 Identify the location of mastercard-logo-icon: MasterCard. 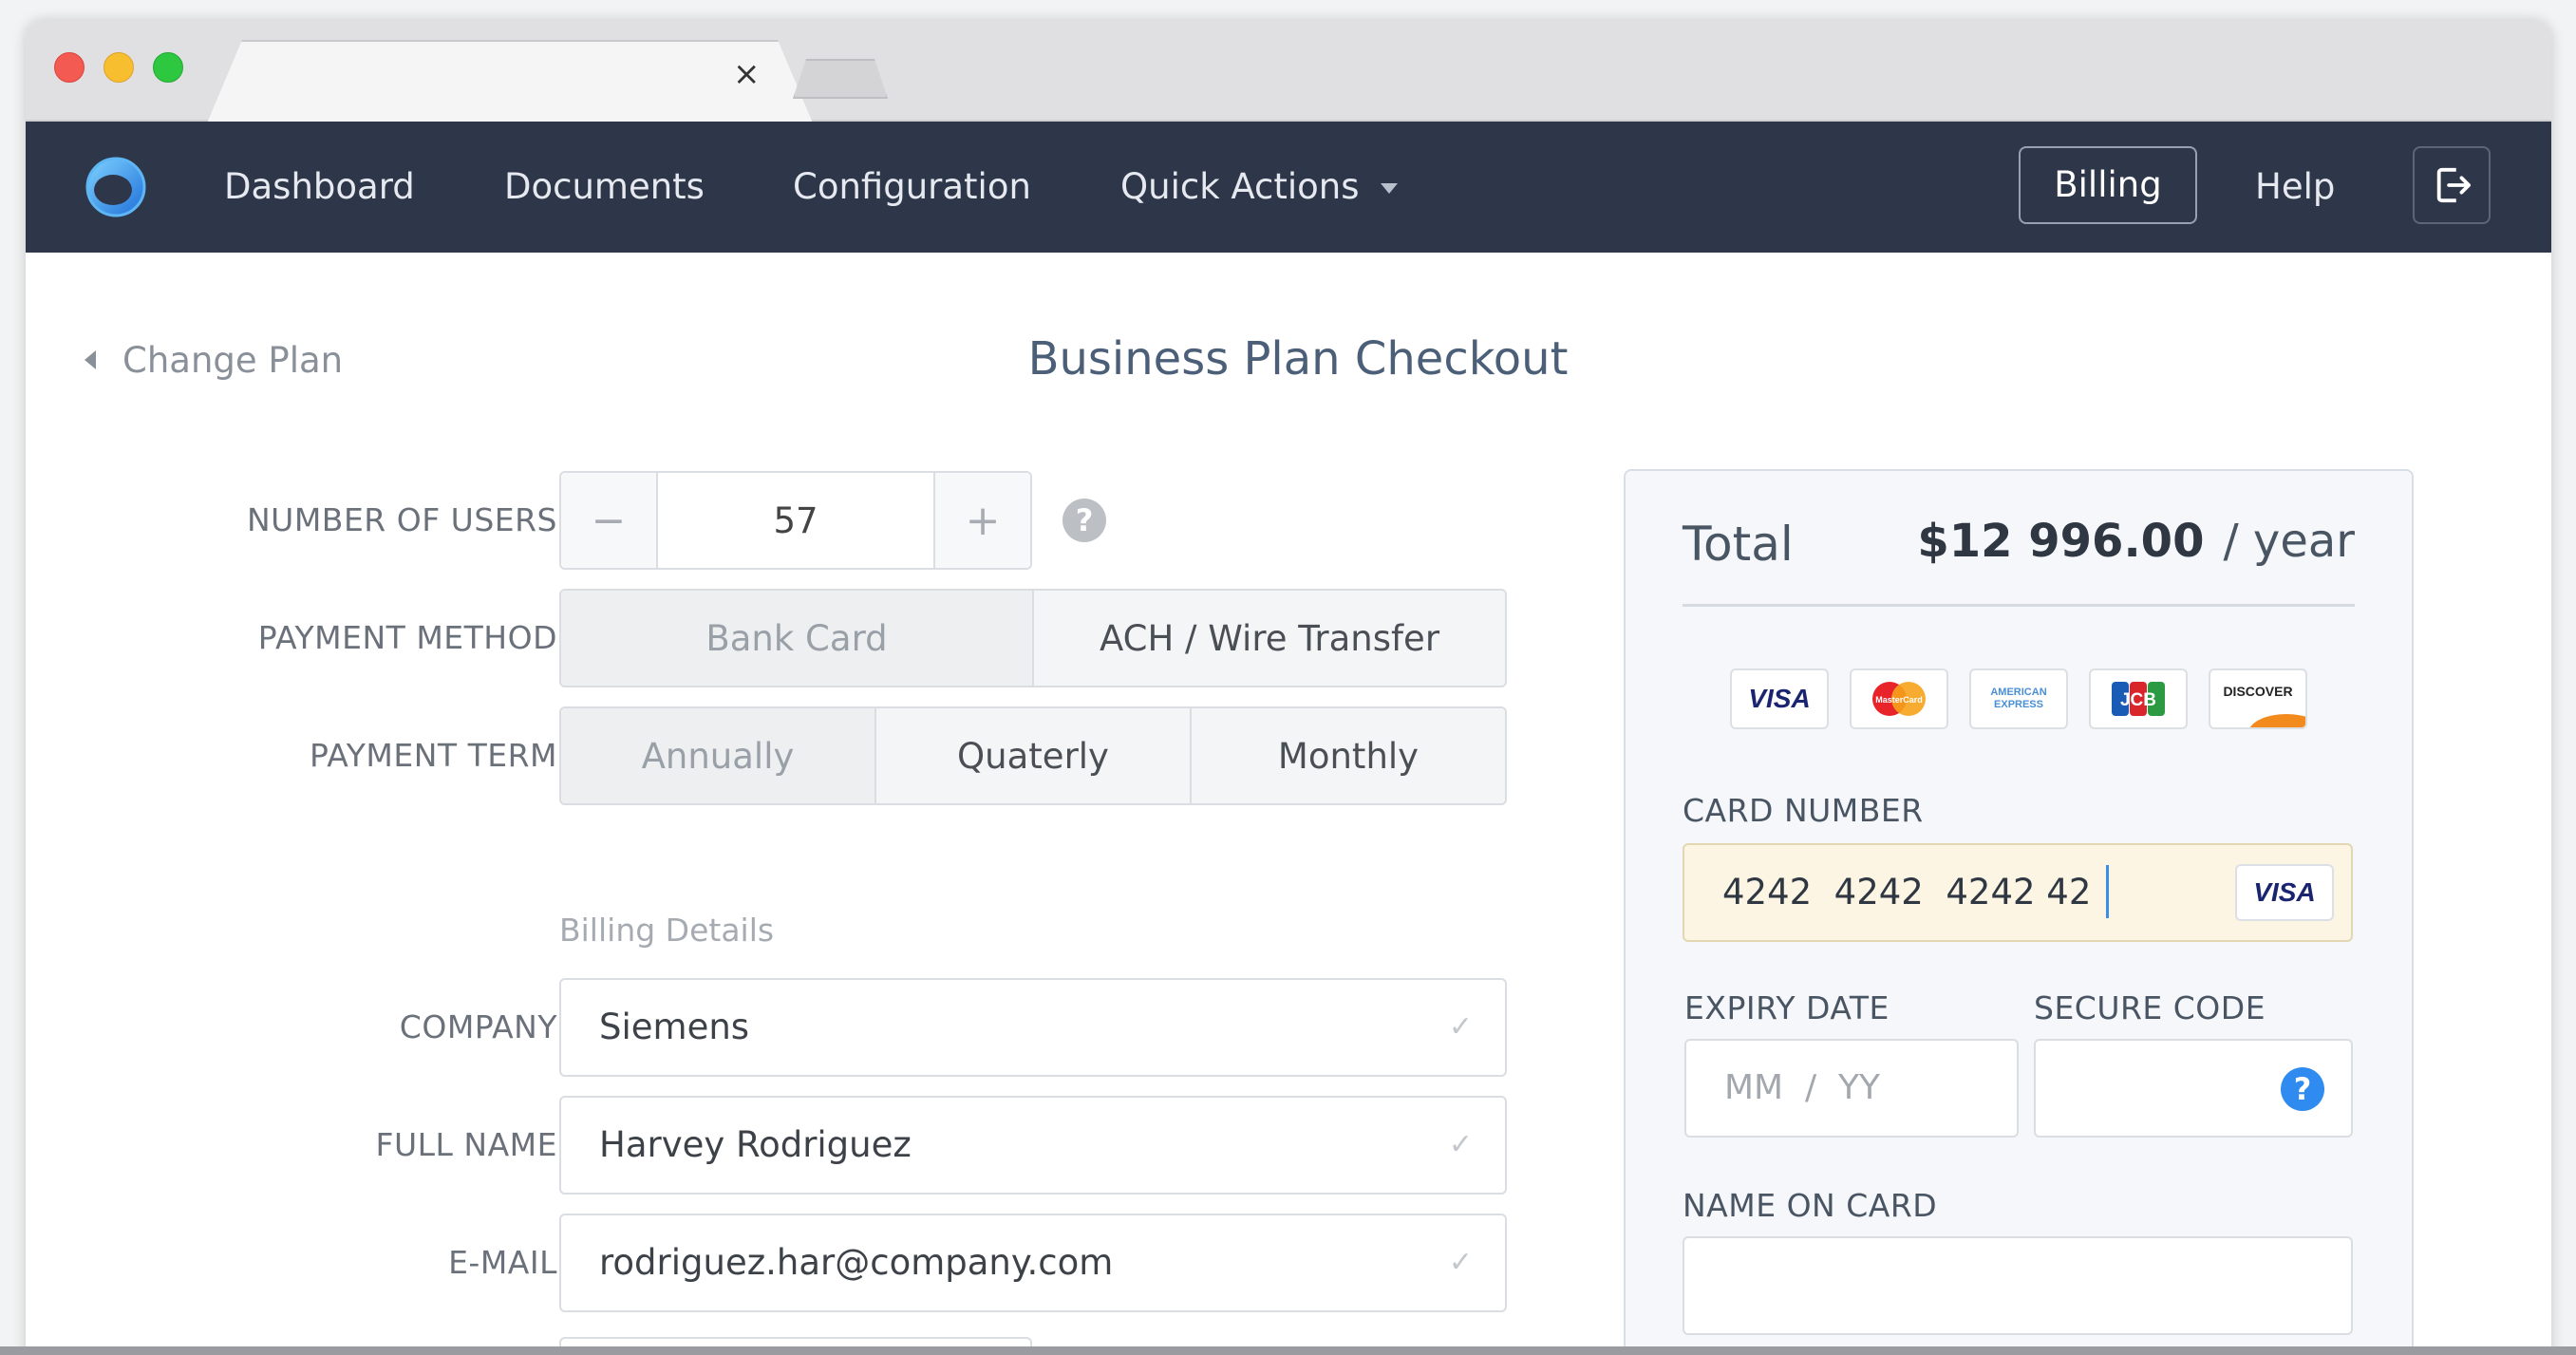
(1899, 698).